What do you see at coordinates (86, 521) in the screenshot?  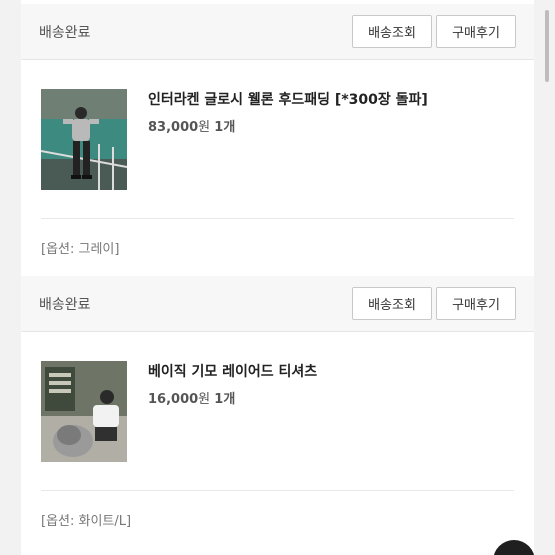 I see `product-option: [옵션: 화이트/L]` at bounding box center [86, 521].